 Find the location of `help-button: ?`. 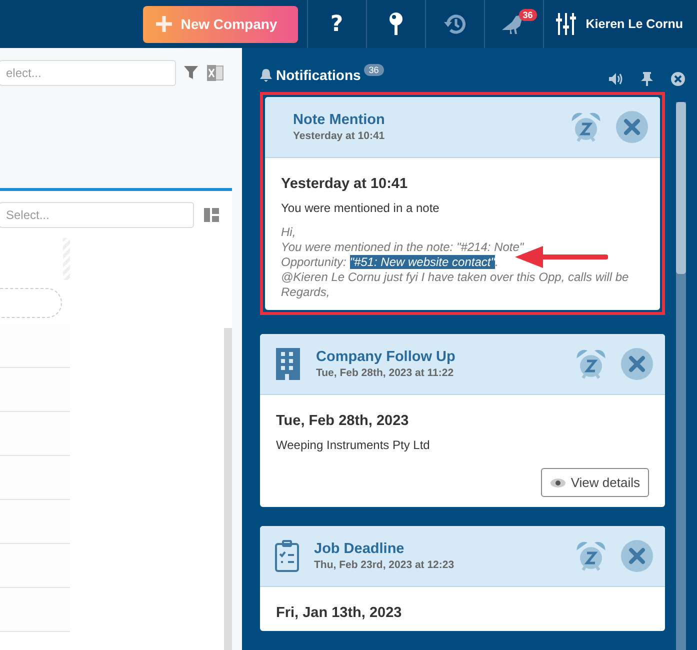

help-button: ? is located at coordinates (337, 24).